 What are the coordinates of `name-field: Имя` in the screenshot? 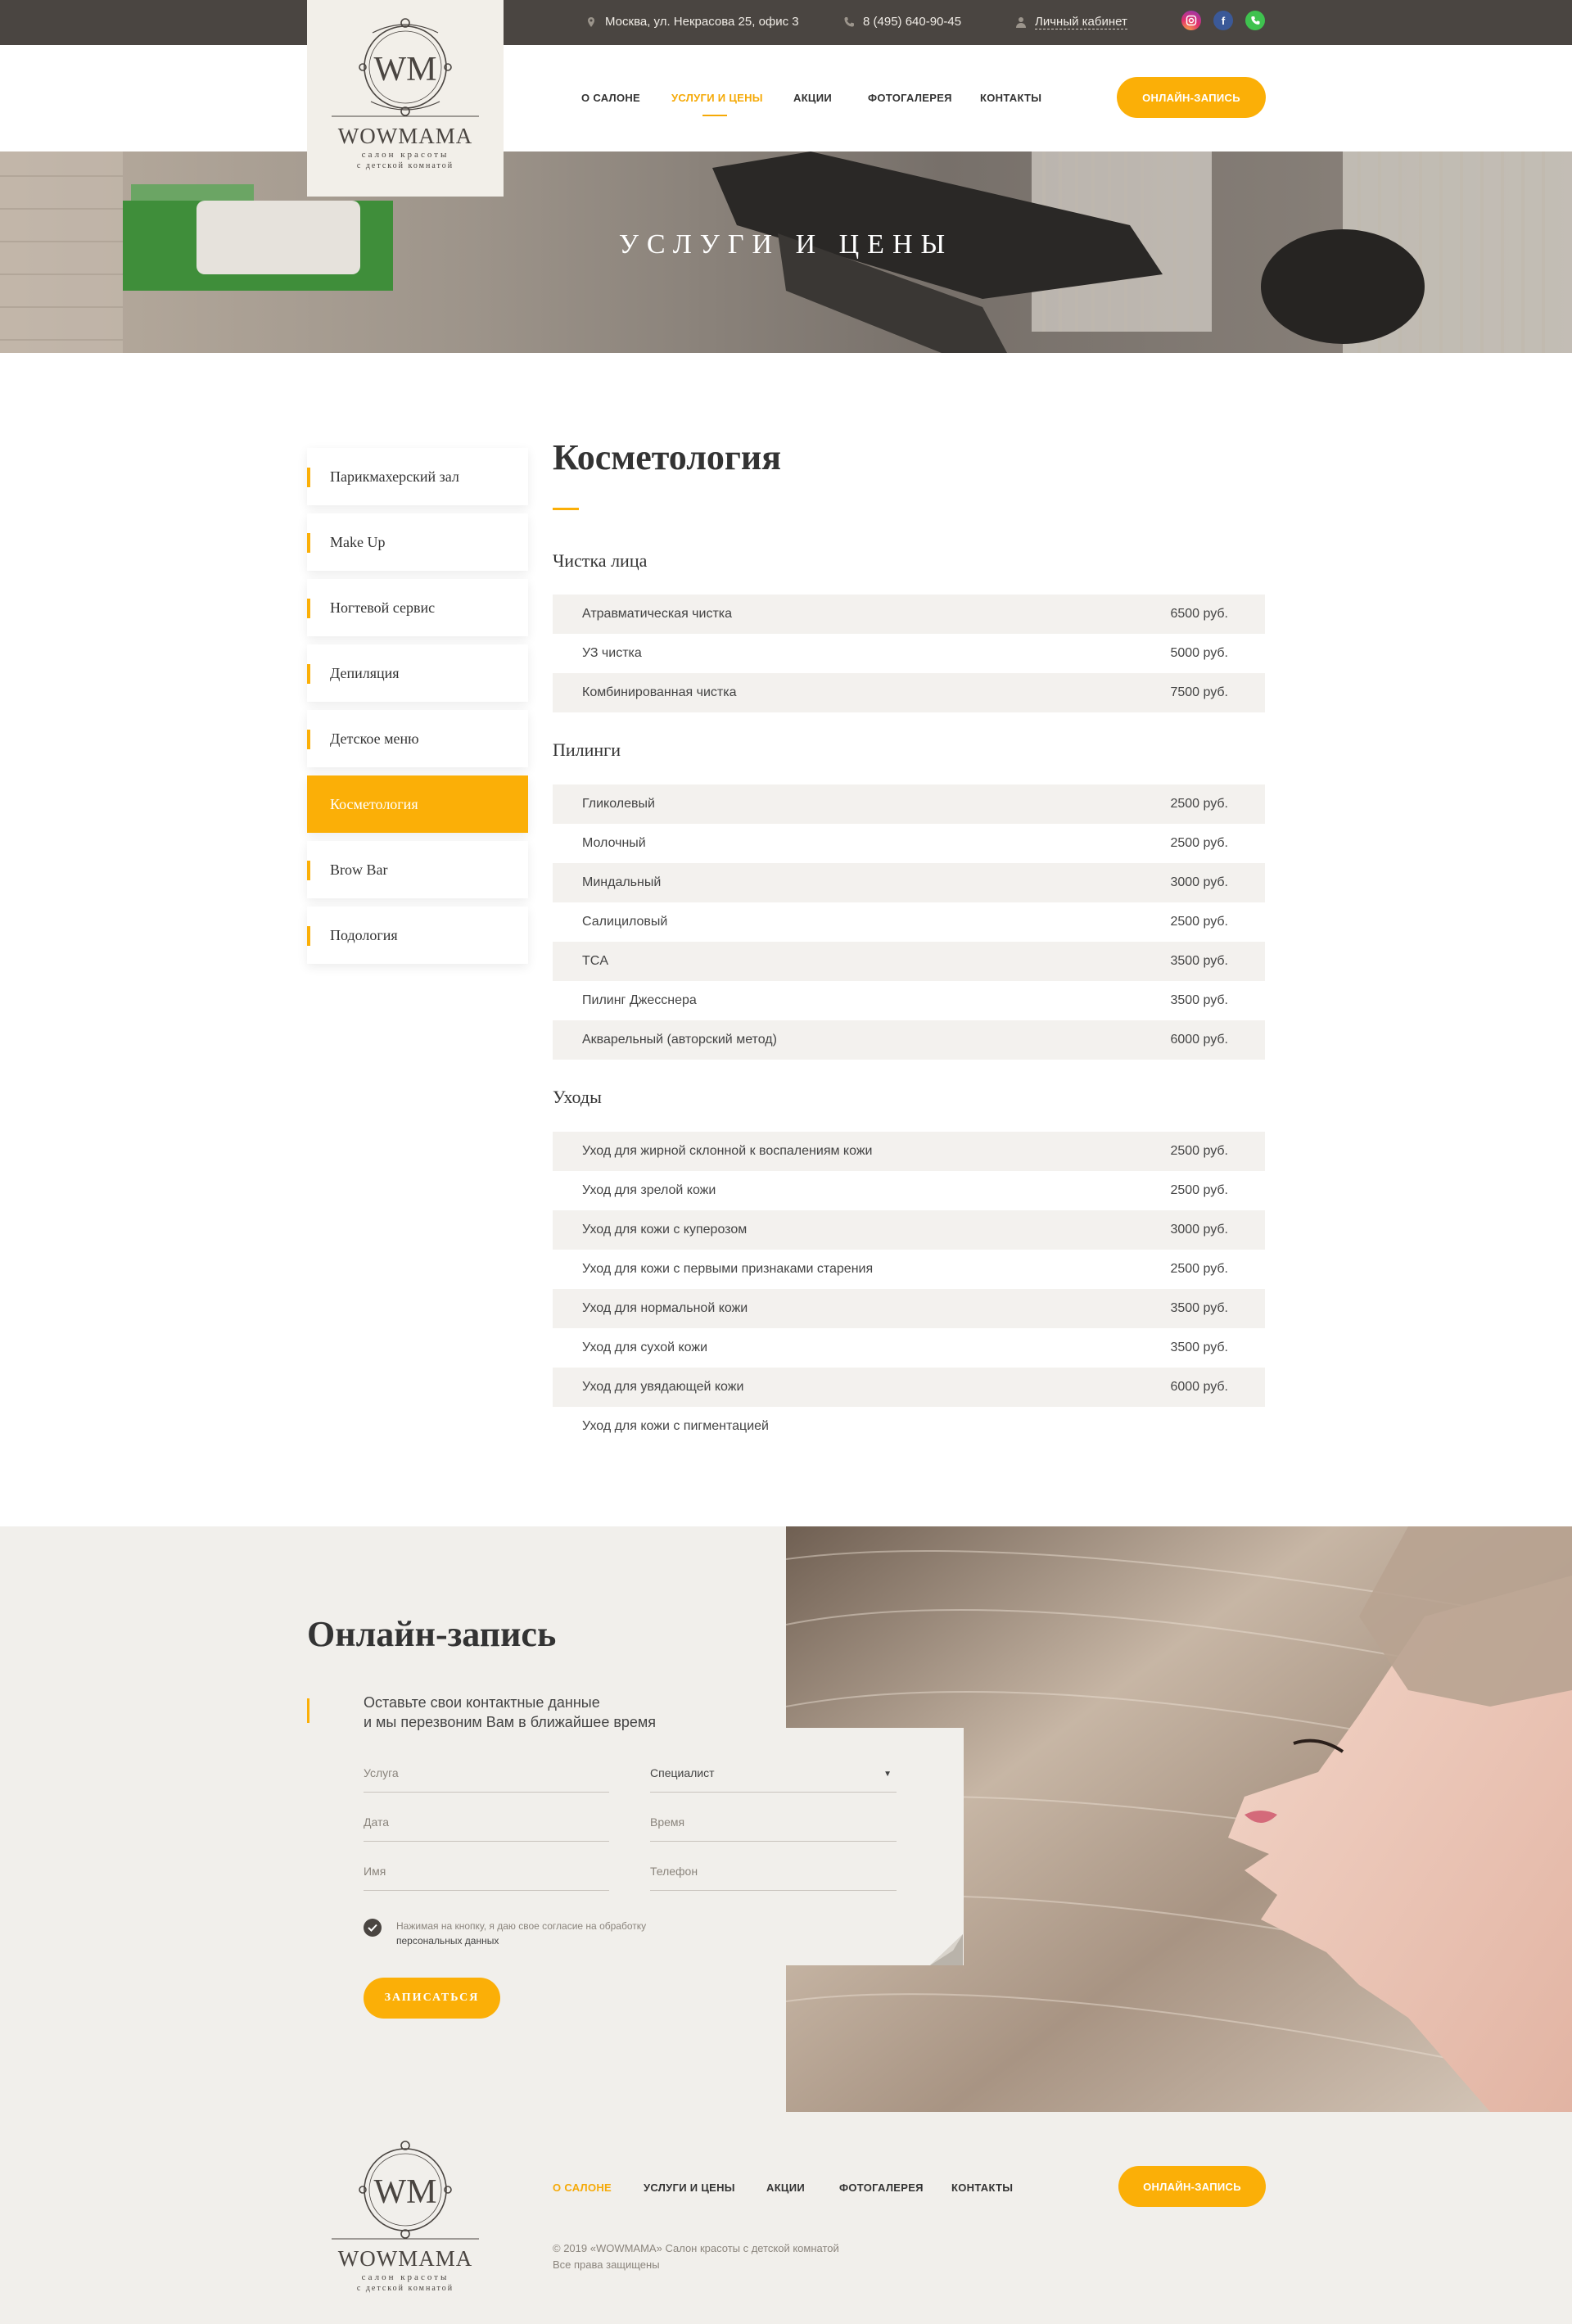 It's located at (487, 1876).